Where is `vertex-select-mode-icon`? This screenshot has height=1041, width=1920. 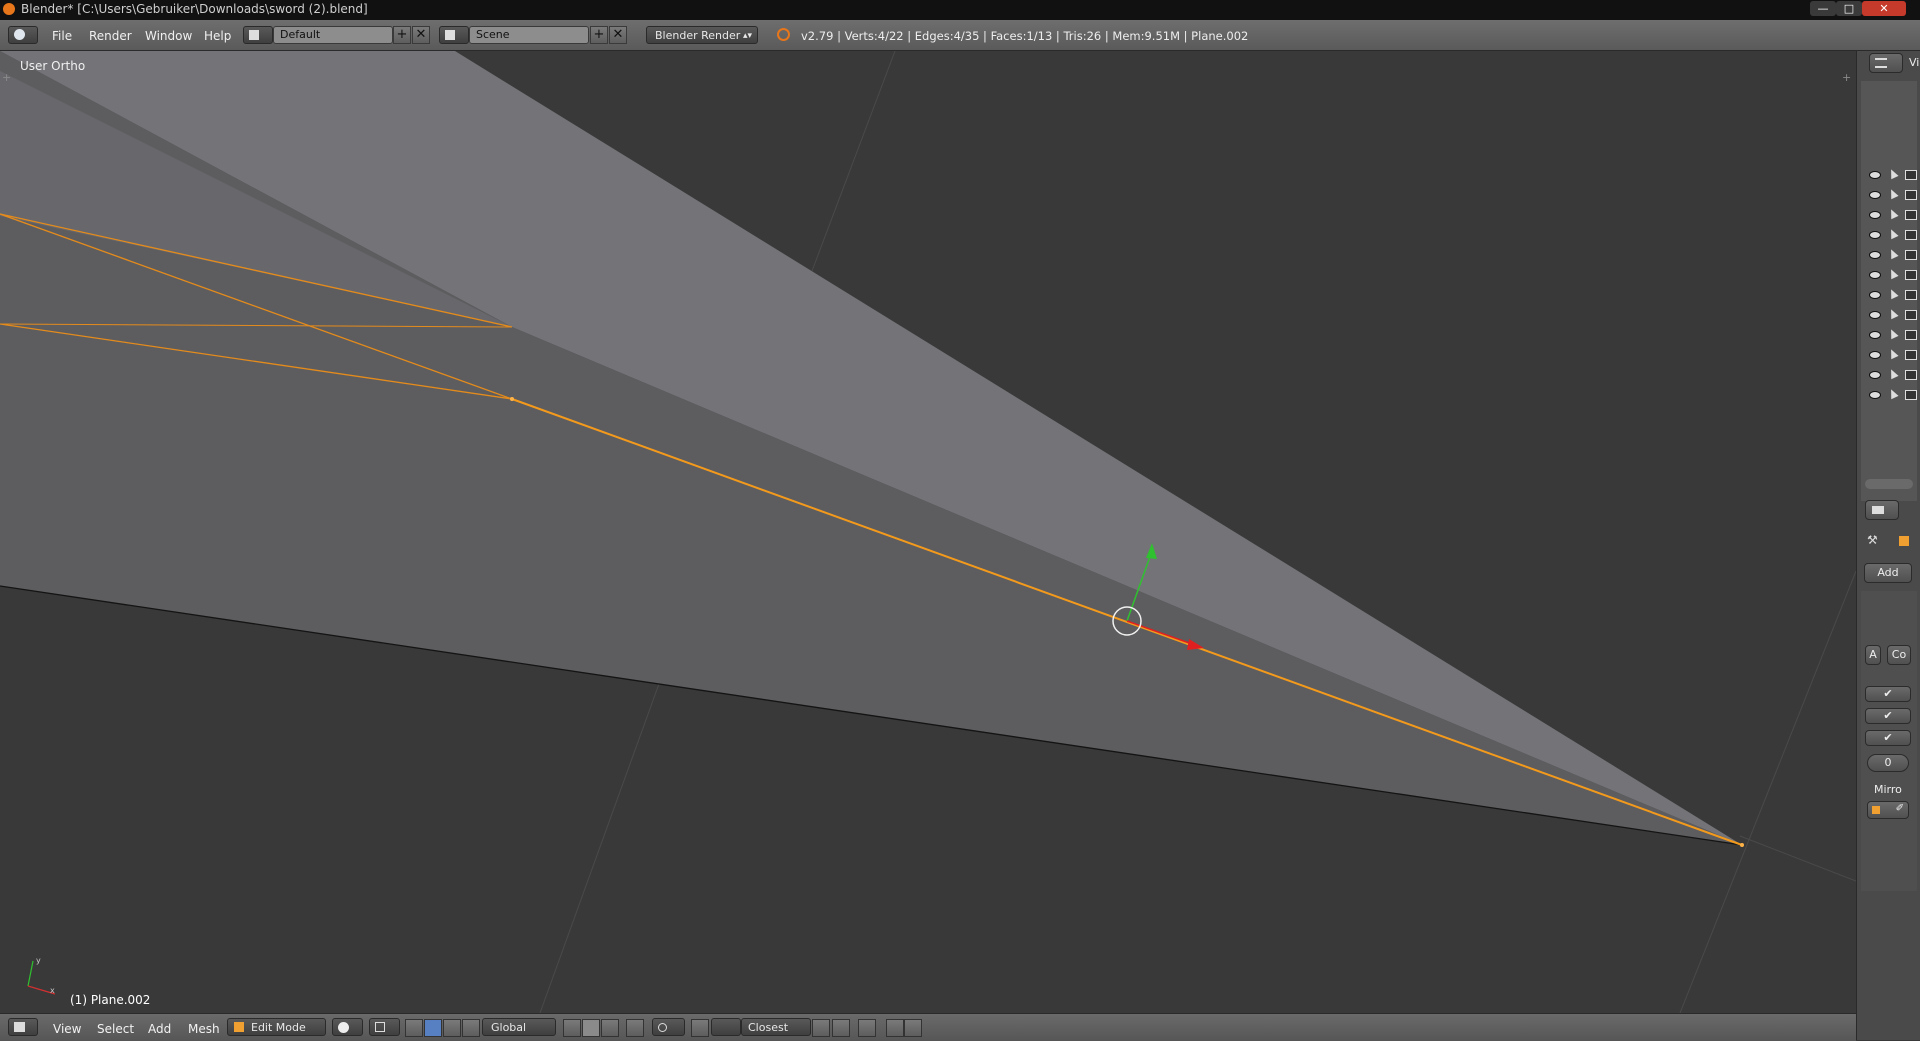
vertex-select-mode-icon is located at coordinates (572, 1028).